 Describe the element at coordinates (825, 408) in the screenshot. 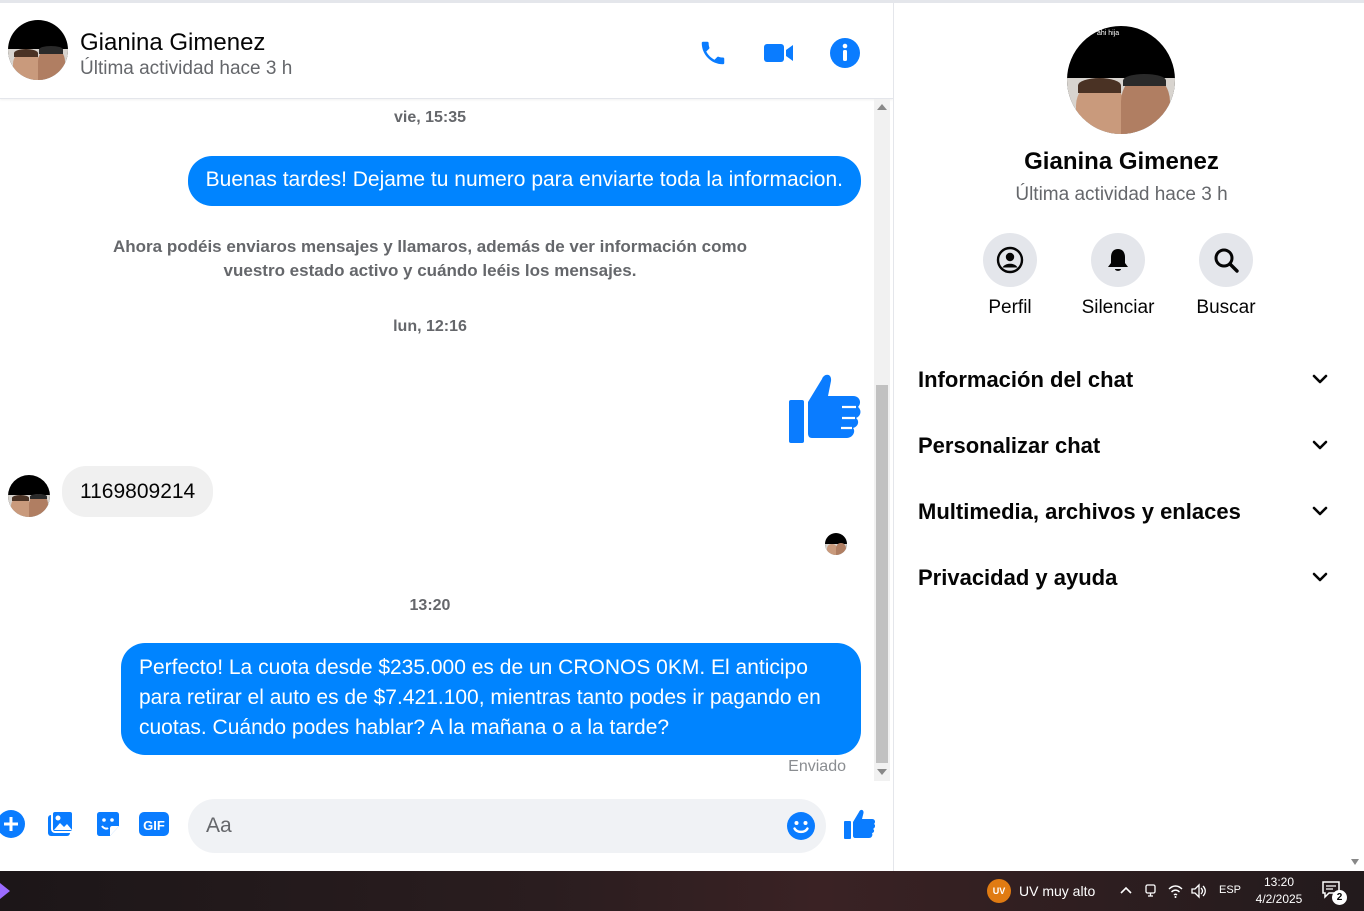

I see `like-sticker` at that location.